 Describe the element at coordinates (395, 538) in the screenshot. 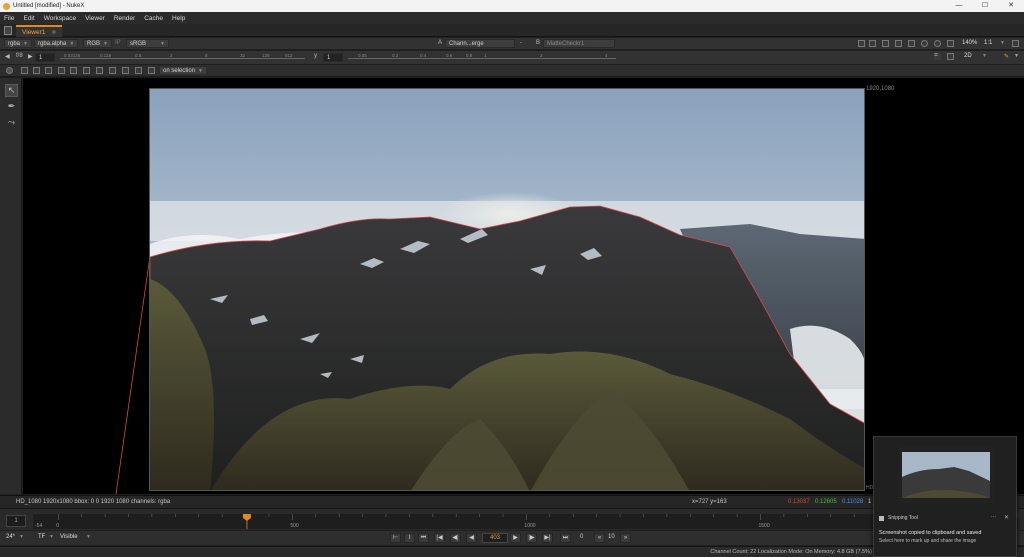

I see `in-point-icon: ⊢` at that location.